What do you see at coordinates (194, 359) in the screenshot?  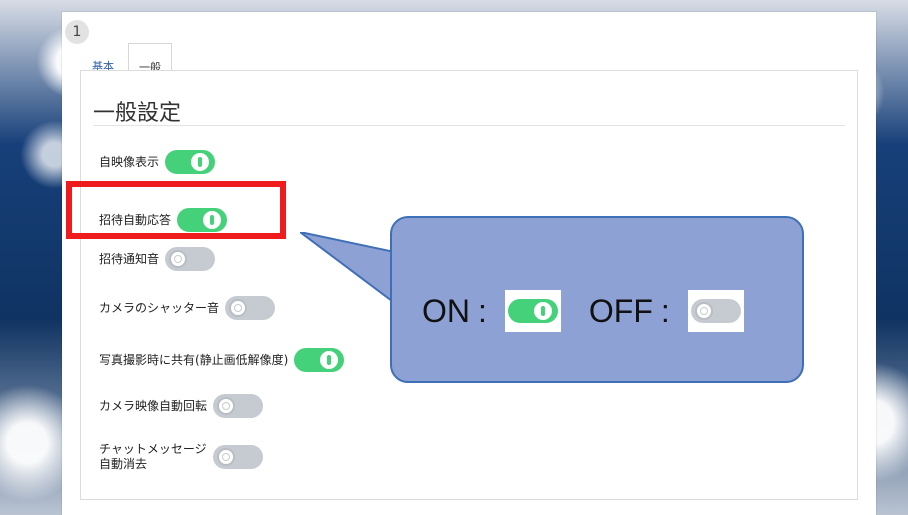 I see `setting-label-photo-share: 写真撮影時に共有(静止画低解像度)` at bounding box center [194, 359].